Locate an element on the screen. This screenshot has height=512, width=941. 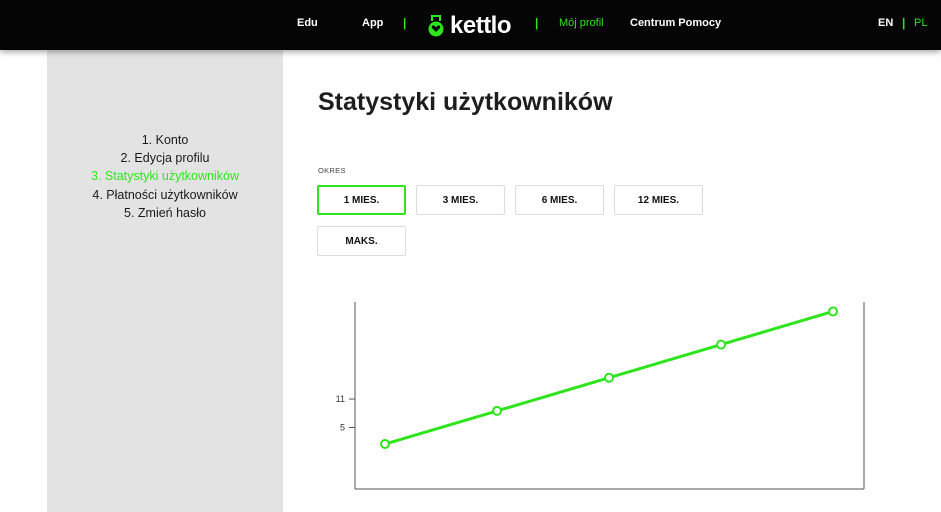
lang-pl-link: PL is located at coordinates (920, 23).